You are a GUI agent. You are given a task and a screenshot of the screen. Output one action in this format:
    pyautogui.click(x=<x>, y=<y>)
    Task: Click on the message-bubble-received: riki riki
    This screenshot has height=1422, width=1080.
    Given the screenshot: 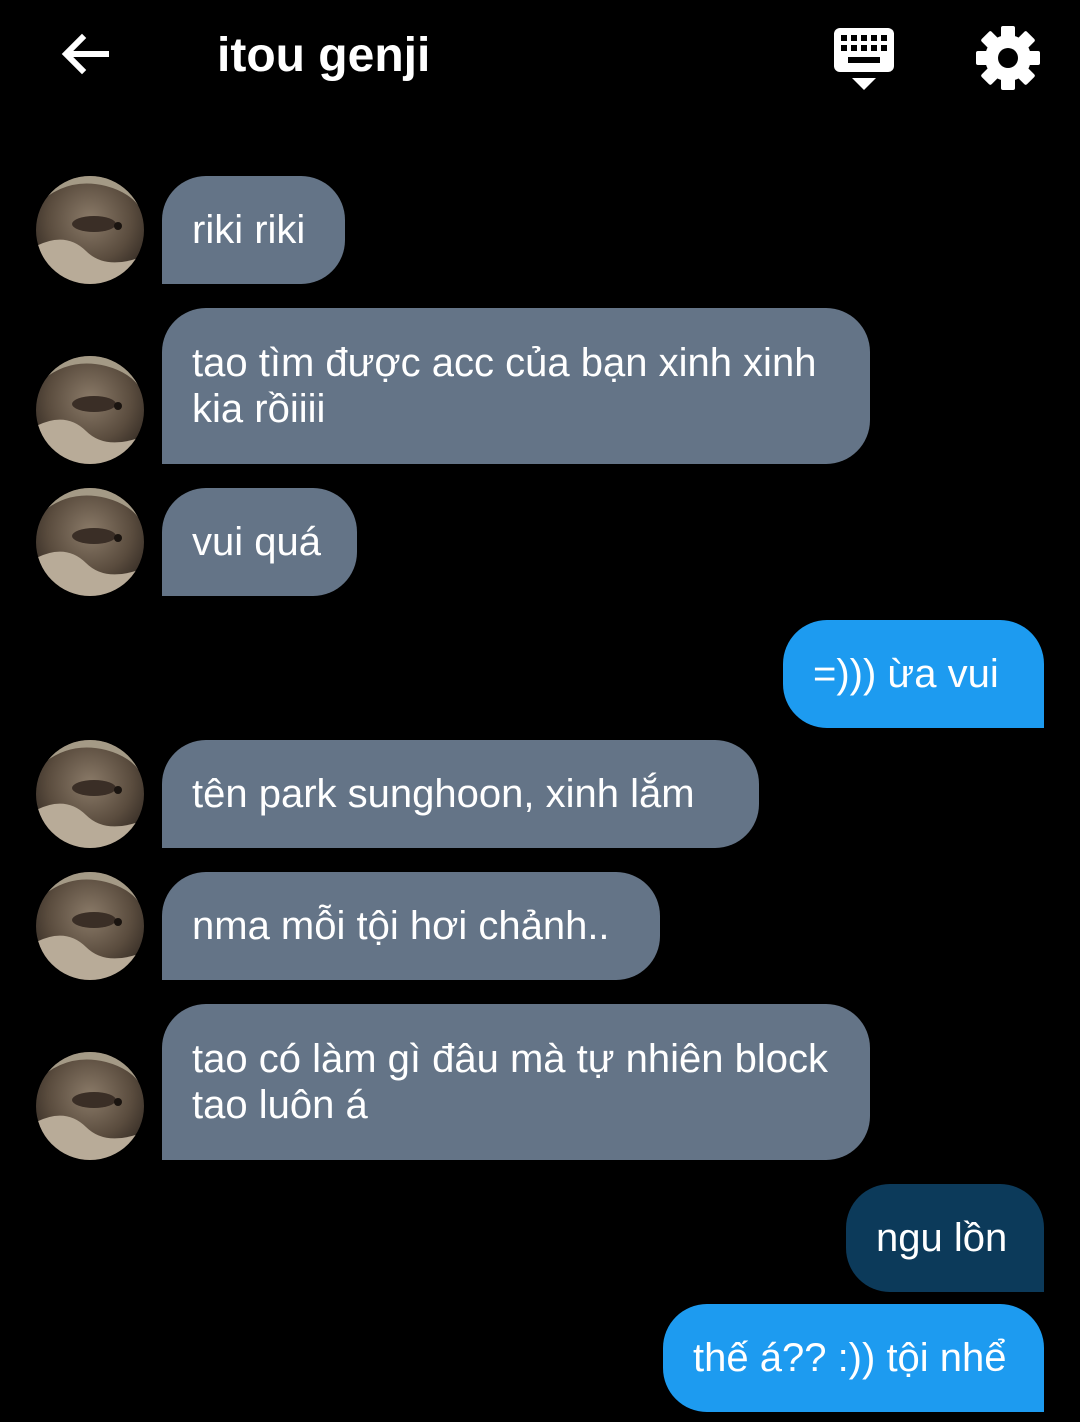 What is the action you would take?
    pyautogui.click(x=253, y=230)
    